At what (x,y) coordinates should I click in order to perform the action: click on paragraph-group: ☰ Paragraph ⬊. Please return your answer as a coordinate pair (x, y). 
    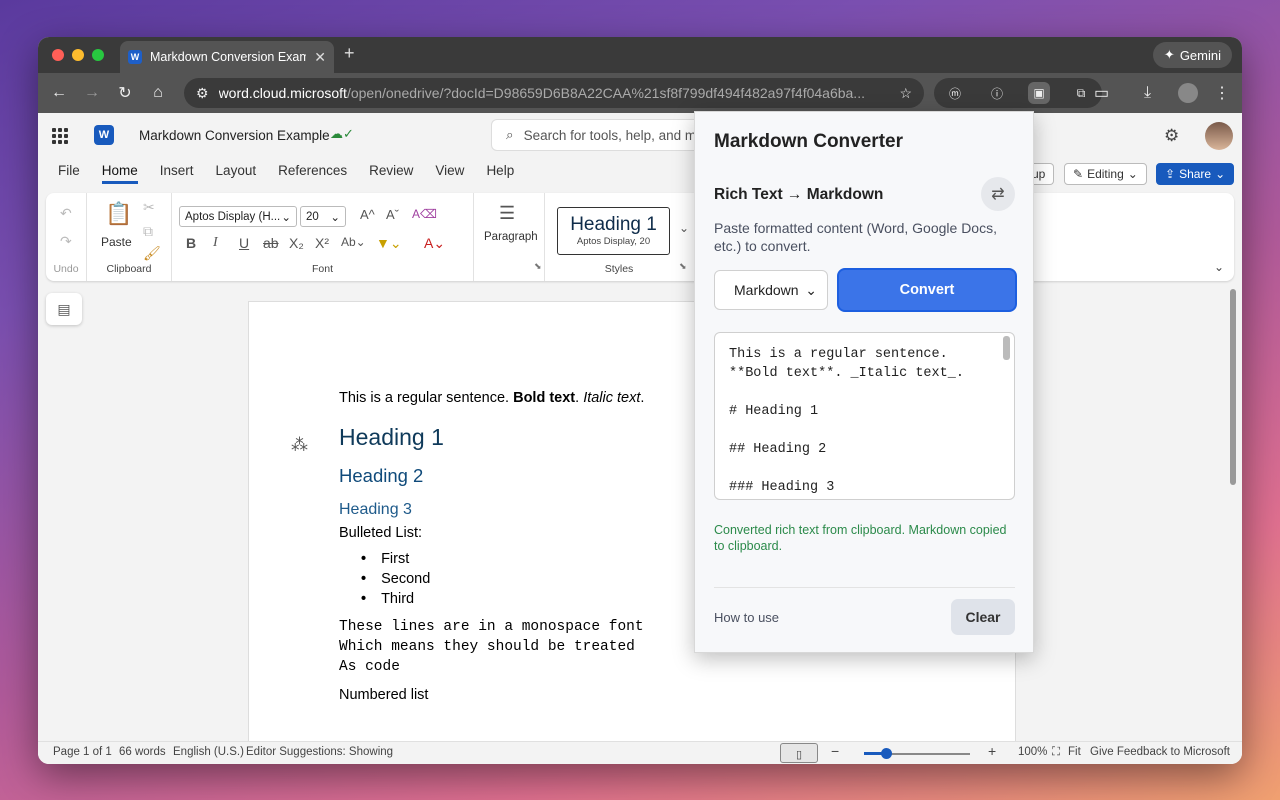
    Looking at the image, I should click on (509, 237).